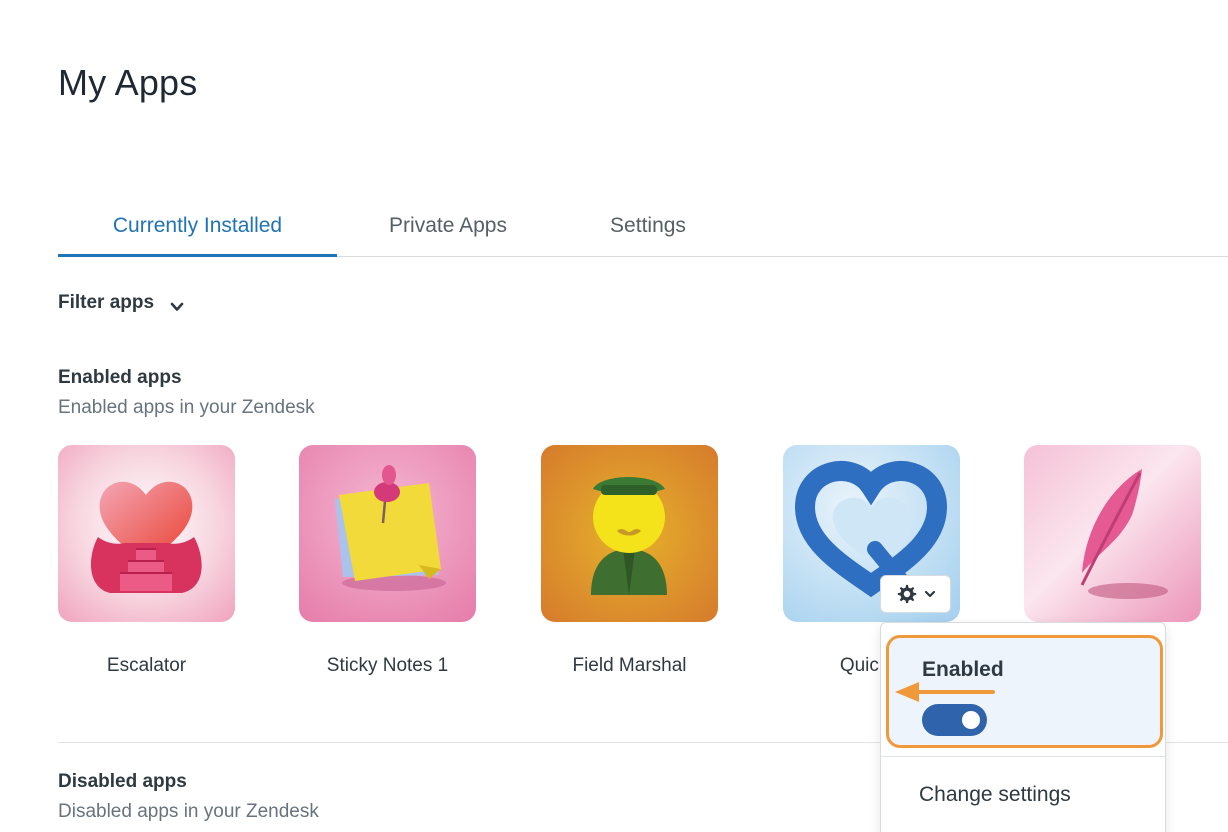 Image resolution: width=1228 pixels, height=832 pixels. What do you see at coordinates (995, 795) in the screenshot?
I see `change-settings-item: Change settings` at bounding box center [995, 795].